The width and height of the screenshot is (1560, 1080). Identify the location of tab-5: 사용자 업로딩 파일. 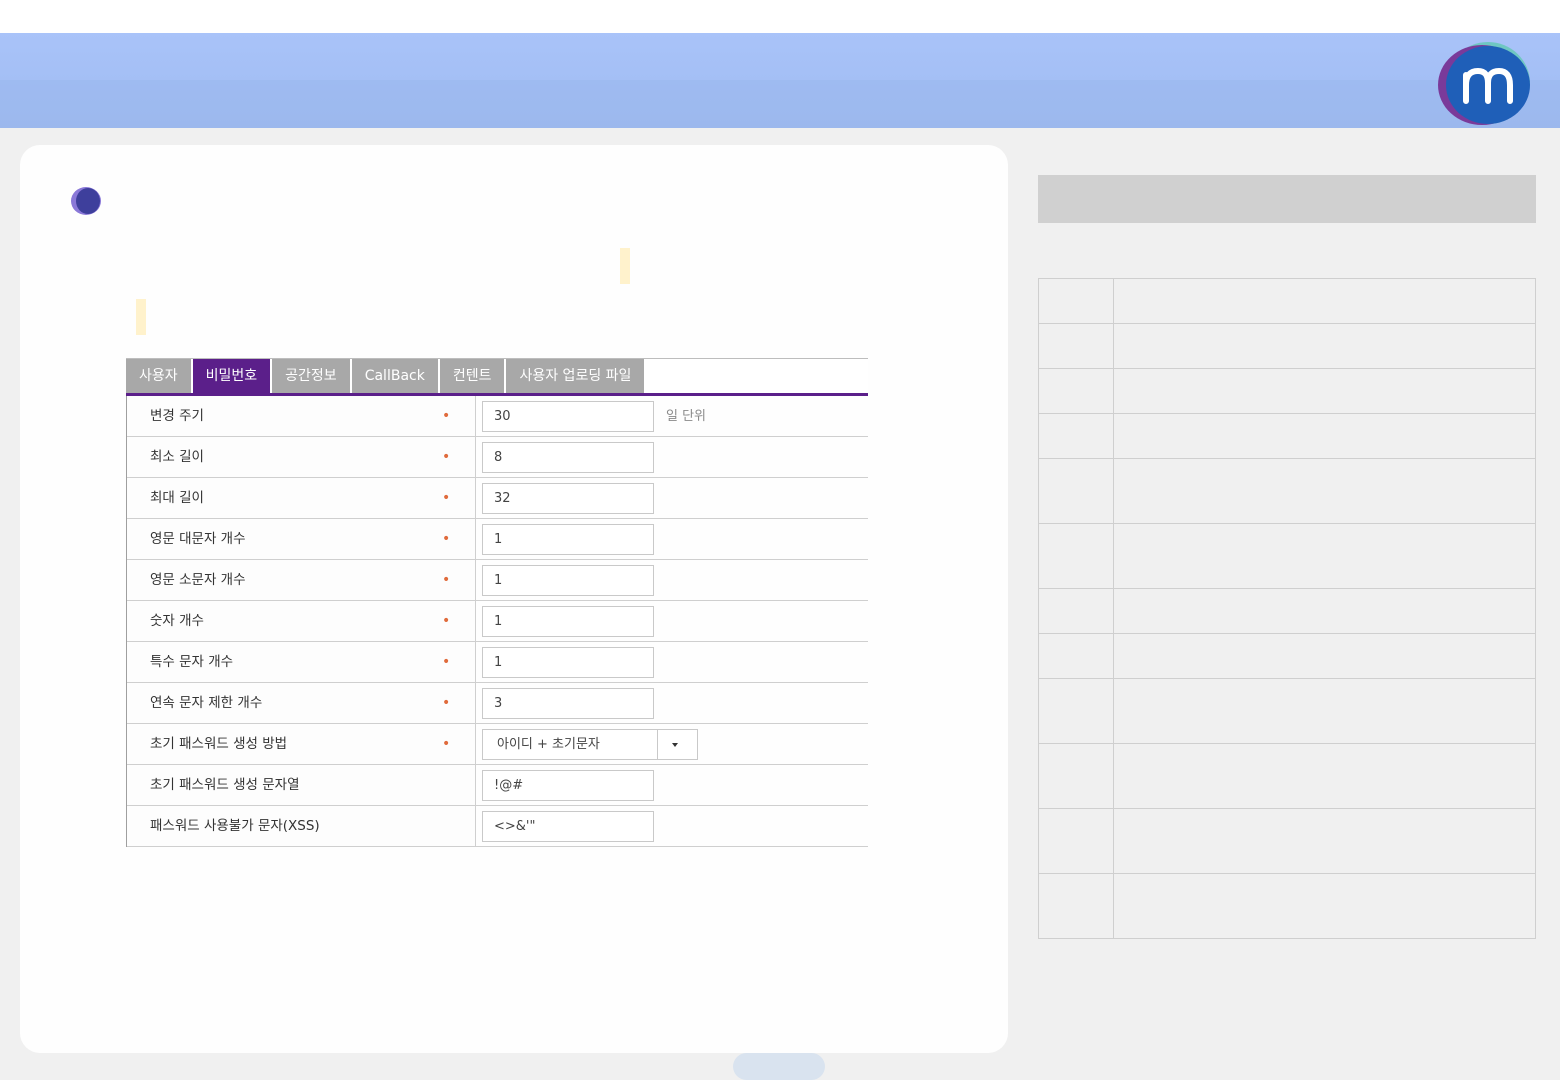
(575, 376).